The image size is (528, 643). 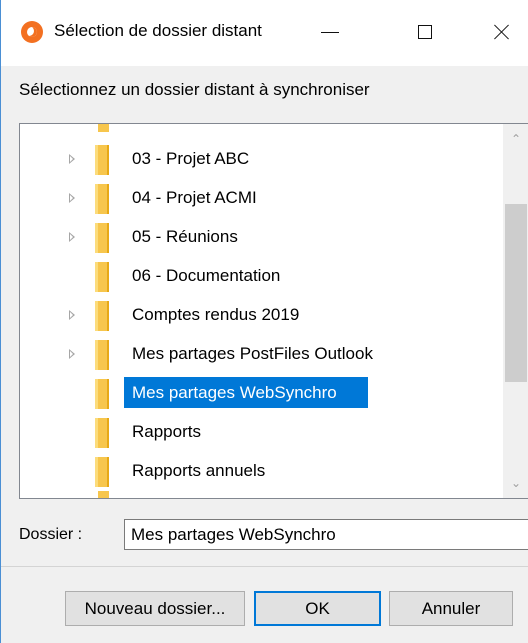 I want to click on window-title: Sélection de dossier distant, so click(x=158, y=30).